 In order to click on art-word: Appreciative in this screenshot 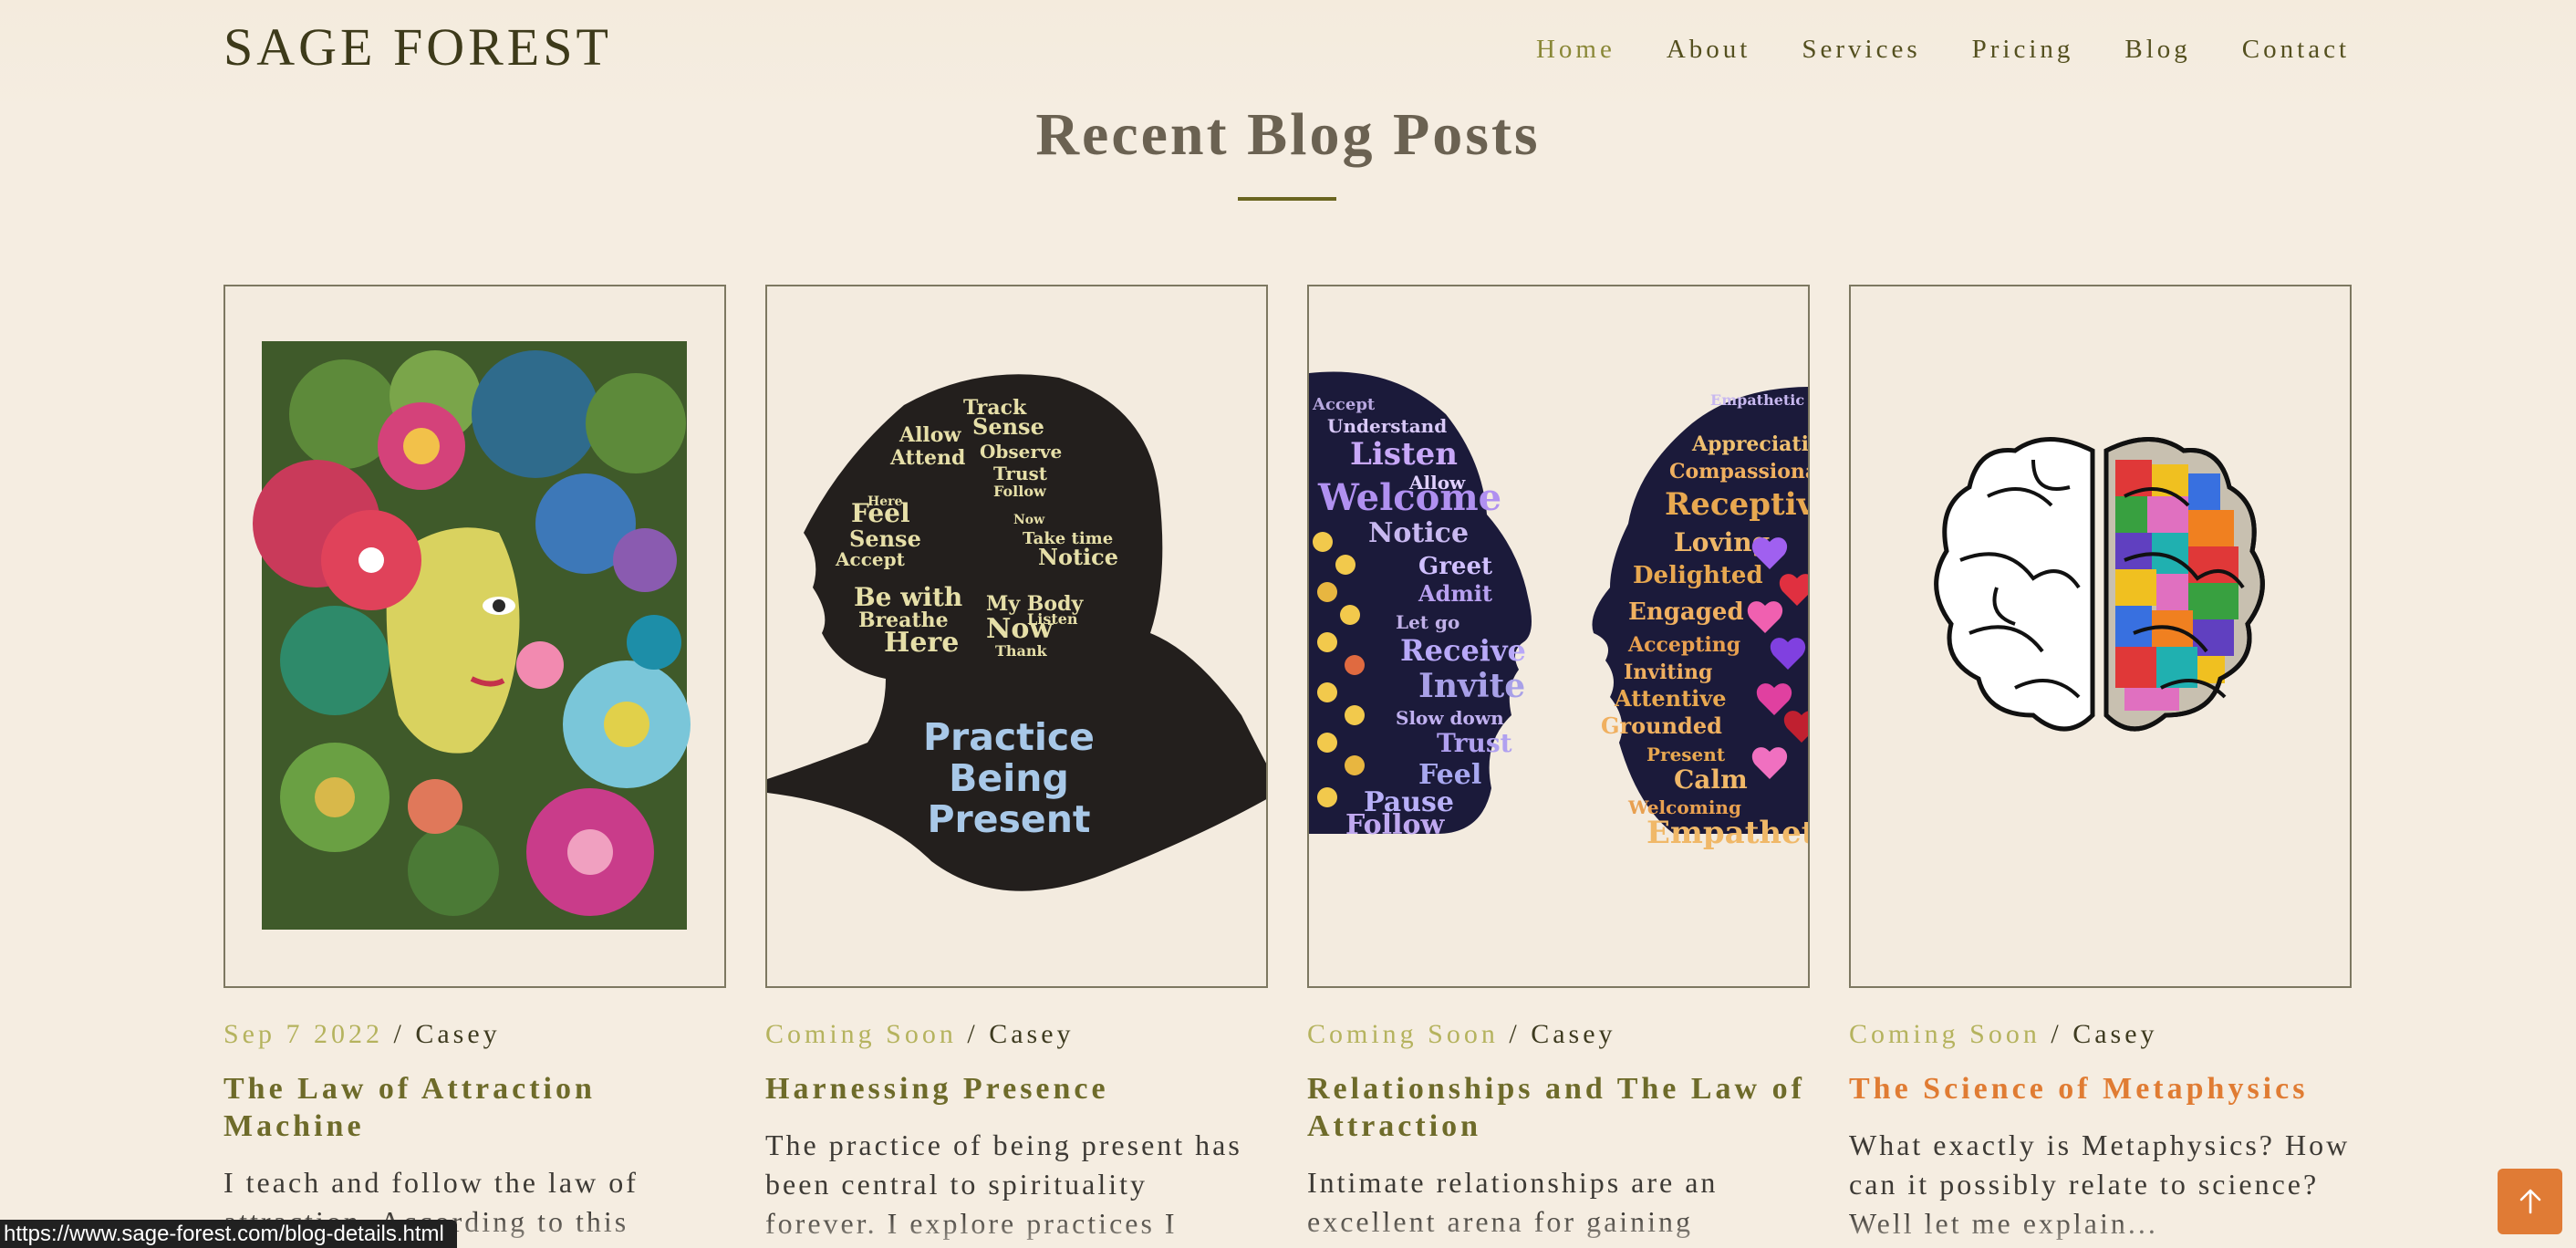, I will do `click(1750, 444)`.